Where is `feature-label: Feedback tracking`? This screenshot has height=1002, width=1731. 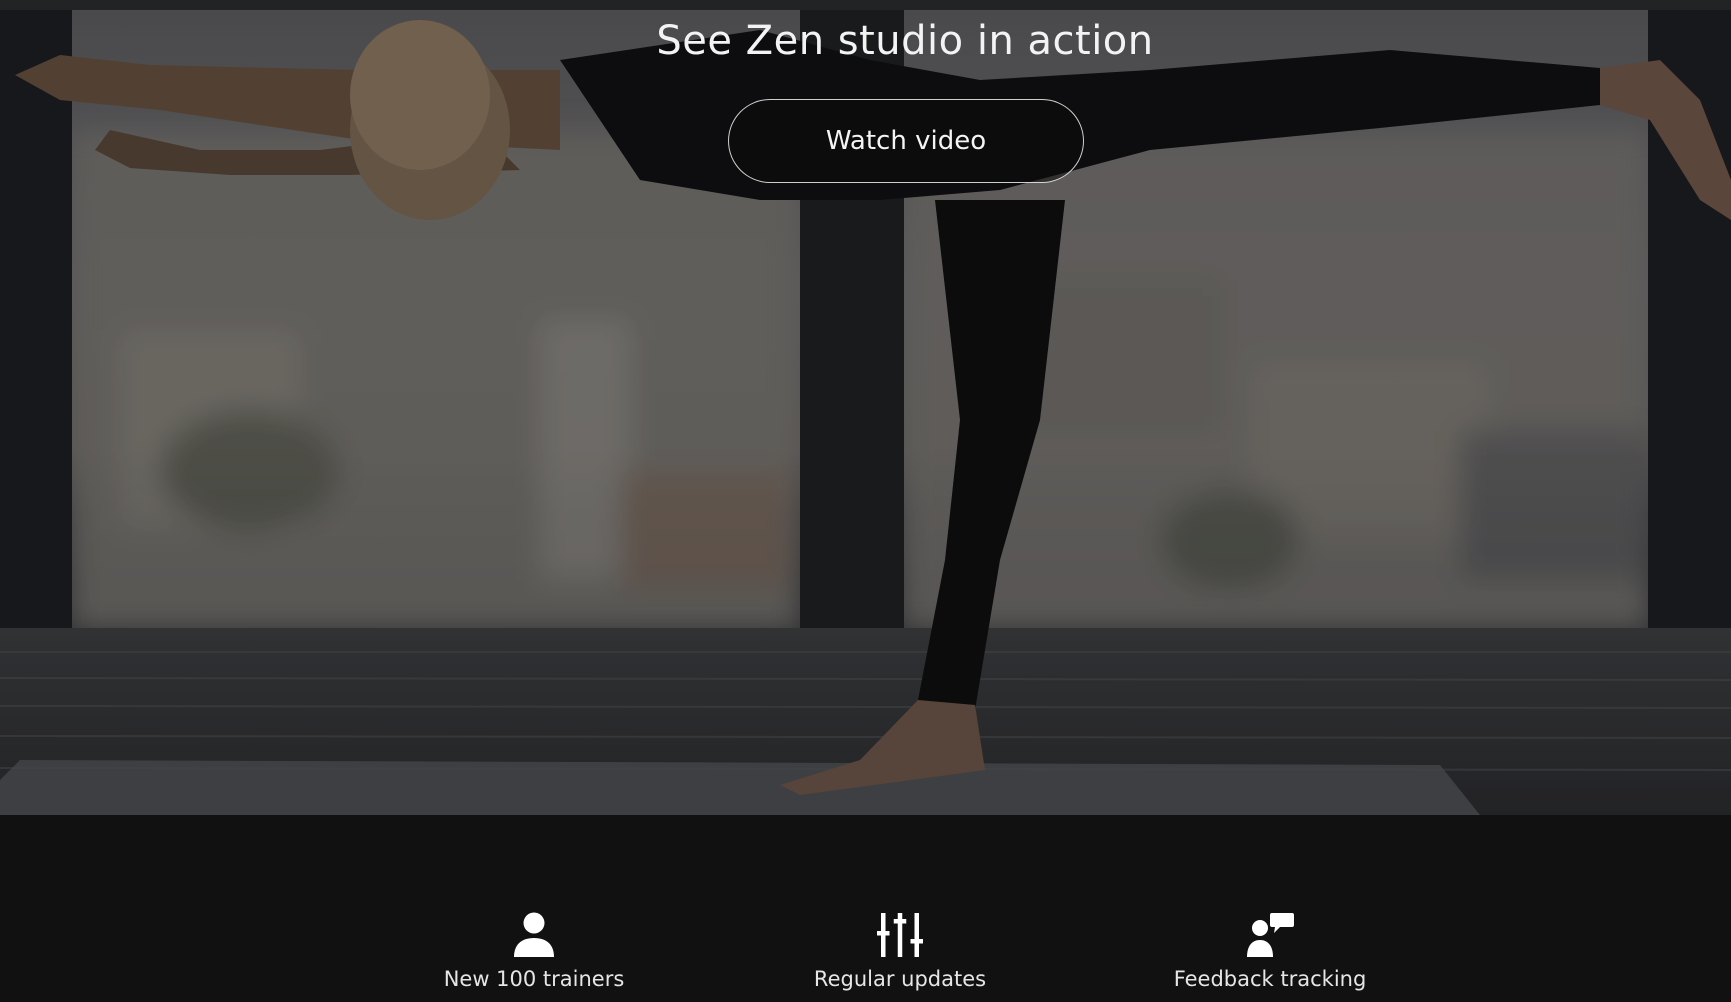 feature-label: Feedback tracking is located at coordinates (1270, 979).